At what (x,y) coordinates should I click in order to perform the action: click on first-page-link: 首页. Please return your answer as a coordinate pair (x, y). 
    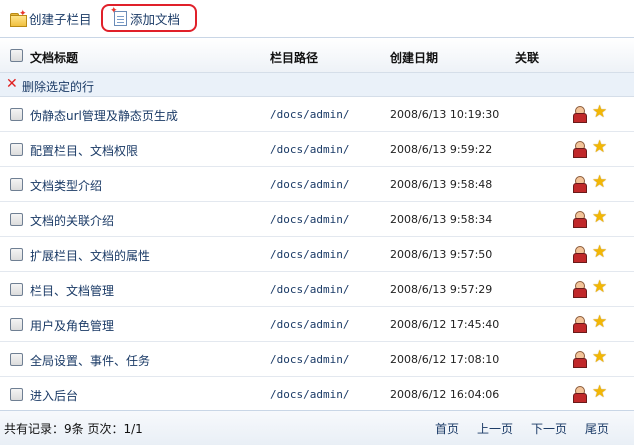
    Looking at the image, I should click on (447, 428).